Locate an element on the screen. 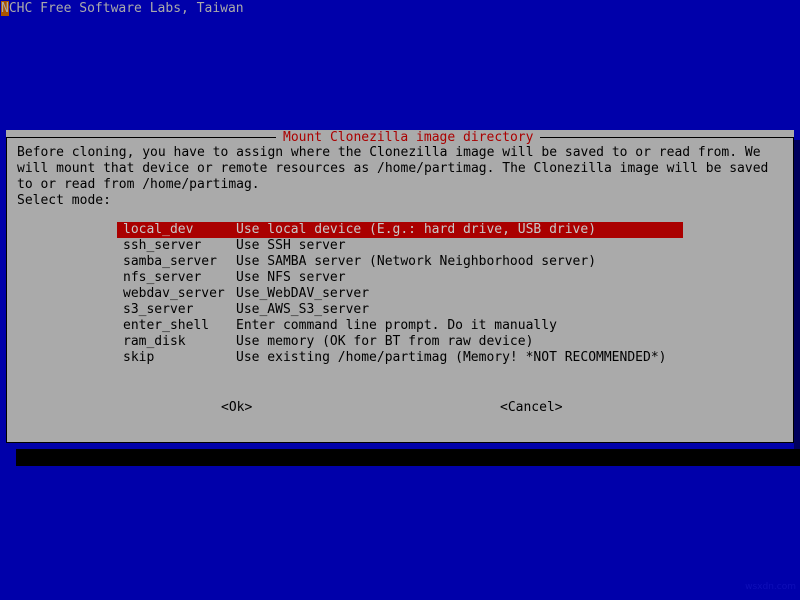 This screenshot has width=800, height=600. mode-option-description: Use memory (OK for BT from raw device) is located at coordinates (385, 341).